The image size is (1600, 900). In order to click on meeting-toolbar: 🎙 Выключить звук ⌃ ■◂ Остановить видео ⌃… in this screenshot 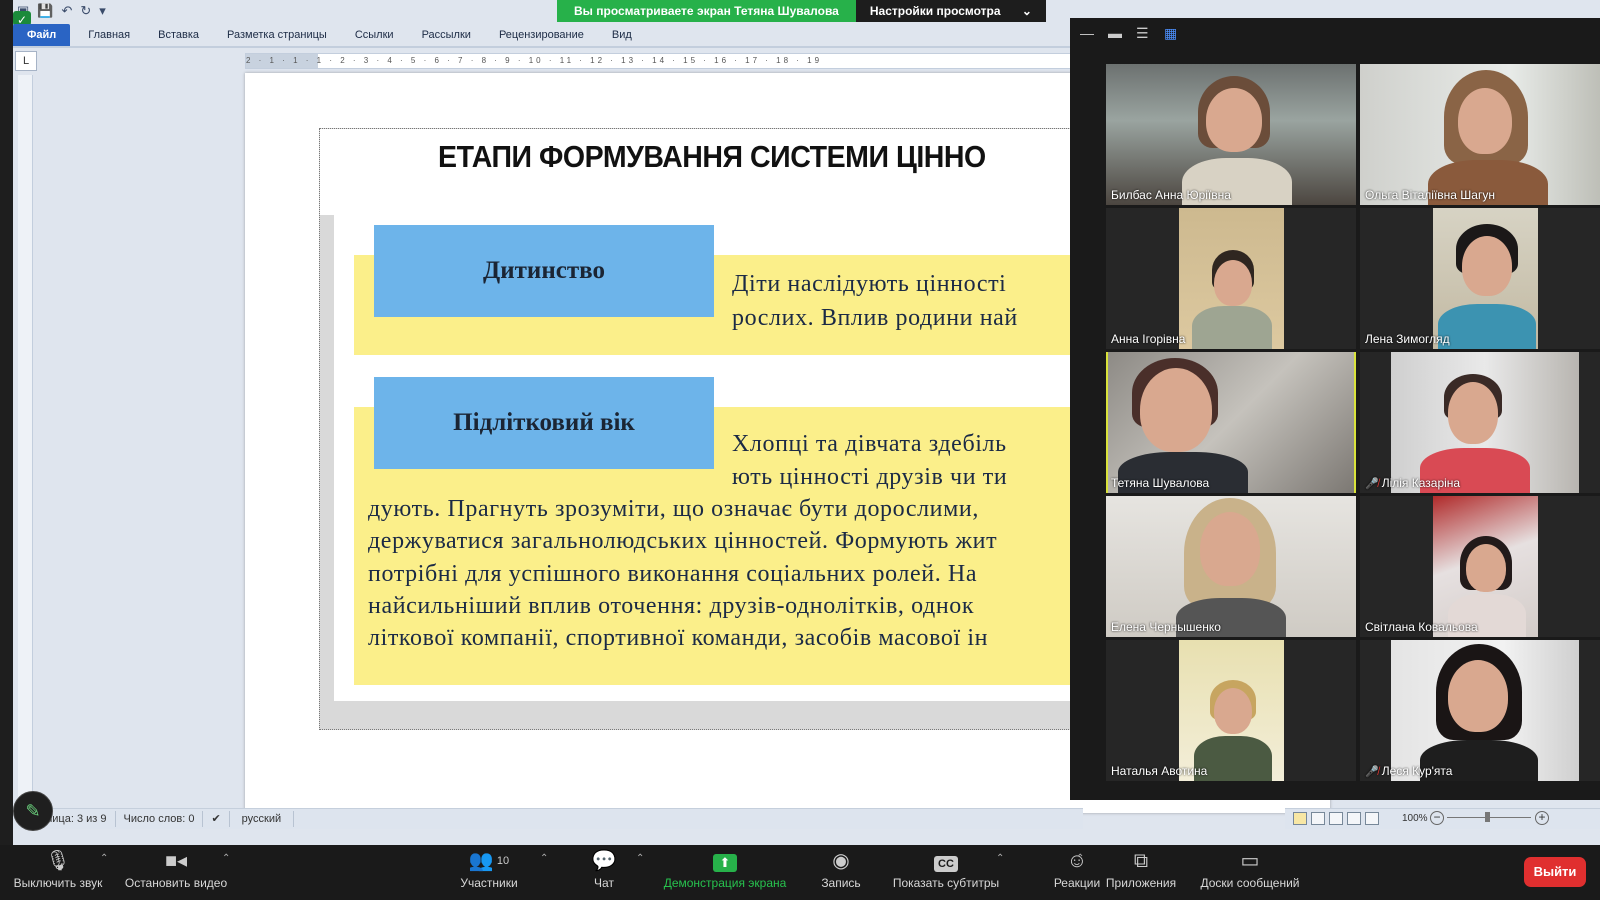, I will do `click(800, 872)`.